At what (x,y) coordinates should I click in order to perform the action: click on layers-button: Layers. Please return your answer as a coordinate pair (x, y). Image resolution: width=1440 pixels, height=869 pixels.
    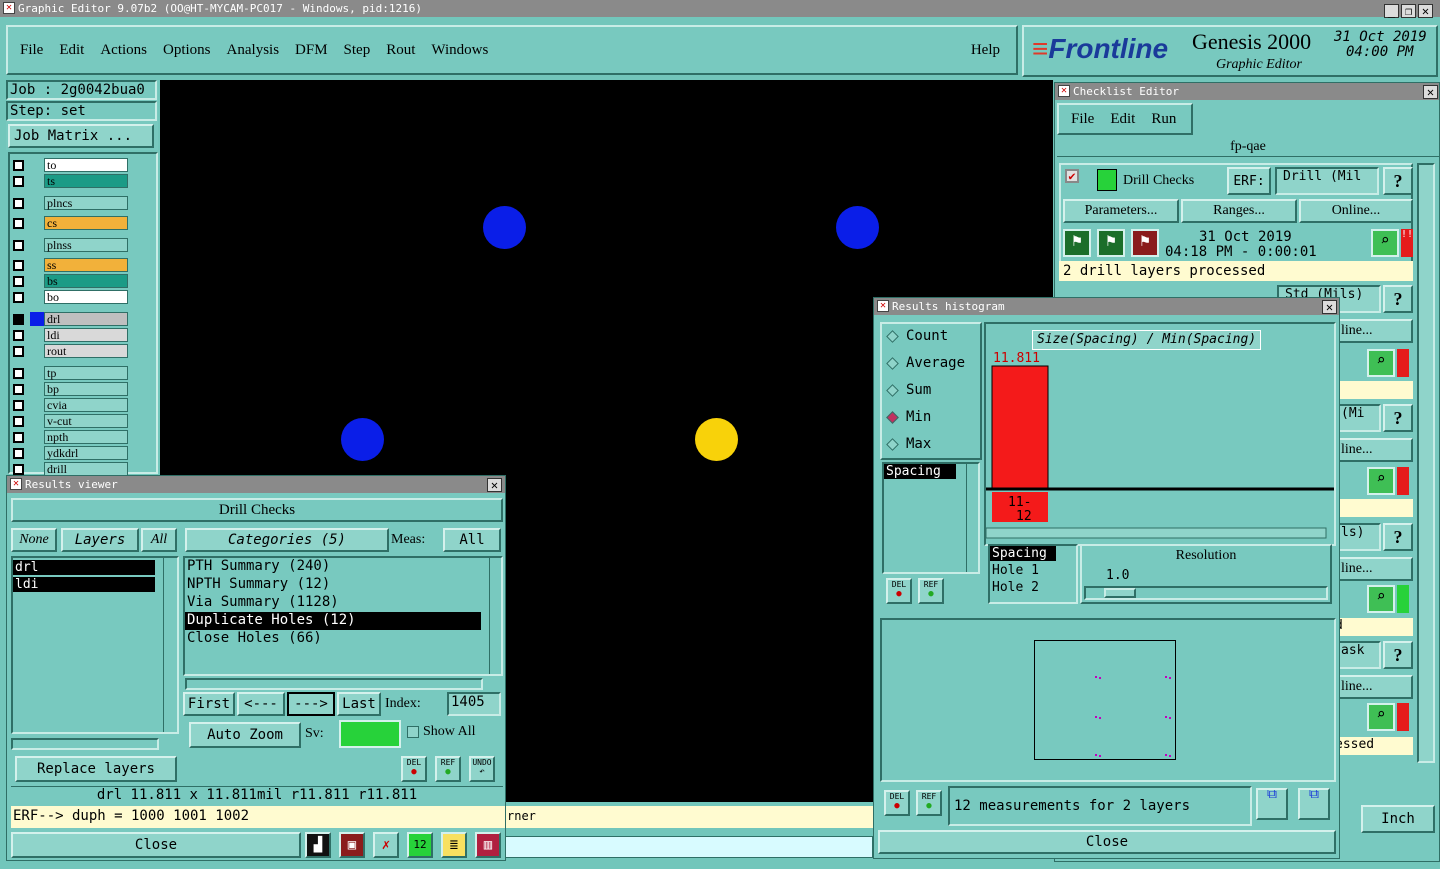
    Looking at the image, I should click on (100, 540).